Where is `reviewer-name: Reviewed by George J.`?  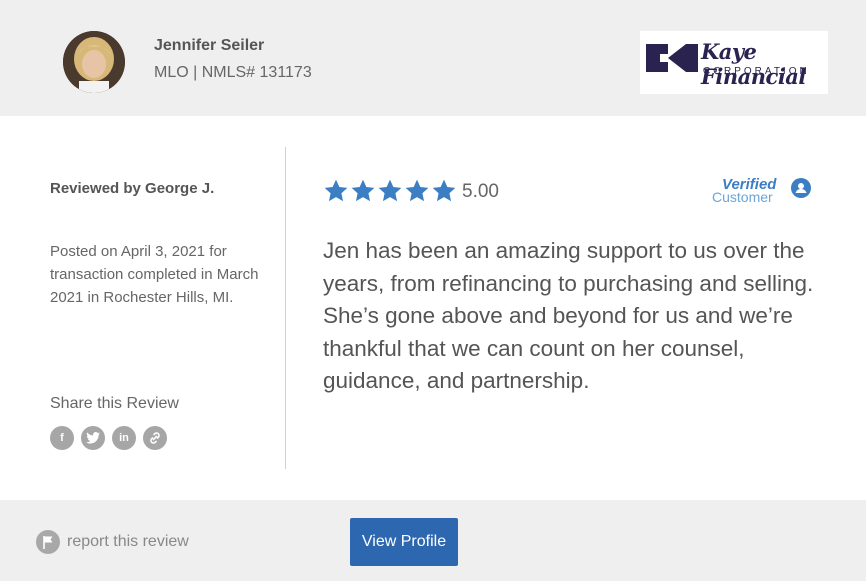
reviewer-name: Reviewed by George J. is located at coordinates (132, 188).